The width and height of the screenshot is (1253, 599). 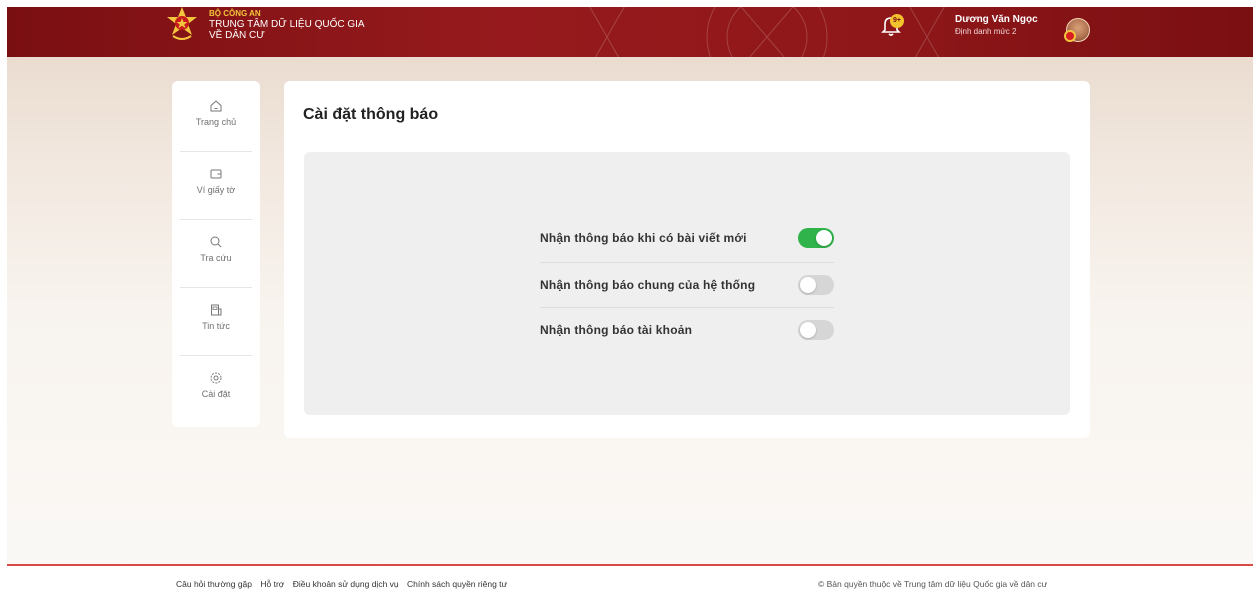 I want to click on setting-row-account: Nhận thông báo tài khoản, so click(x=687, y=330).